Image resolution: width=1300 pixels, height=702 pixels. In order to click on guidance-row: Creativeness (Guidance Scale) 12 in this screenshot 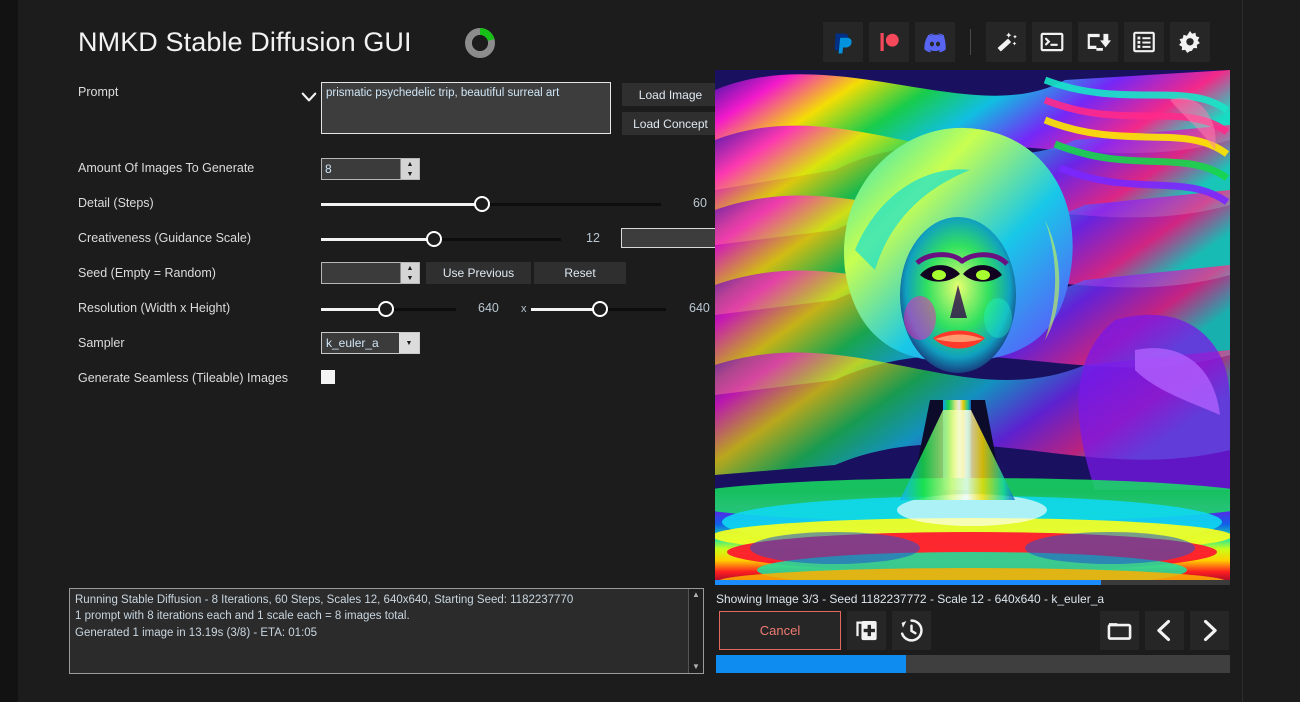, I will do `click(400, 241)`.